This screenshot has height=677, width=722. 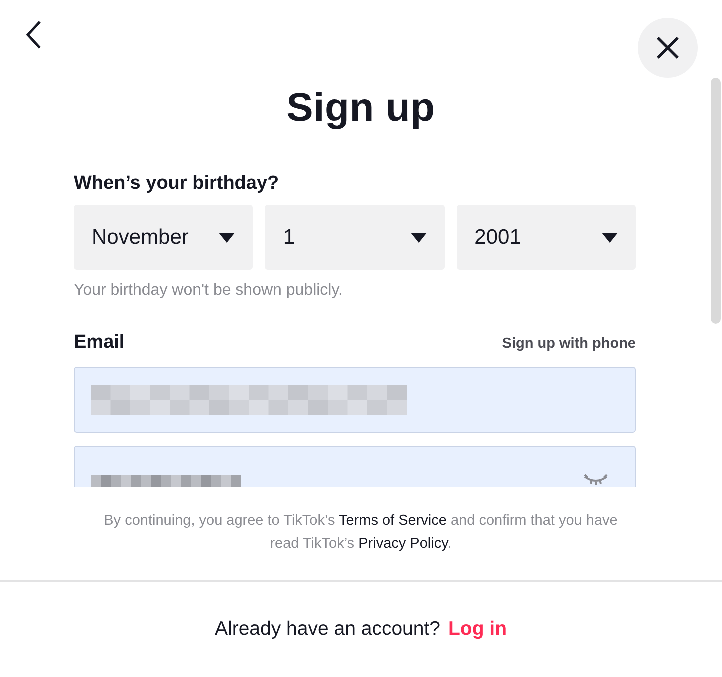 I want to click on footer-text: Already have an account?, so click(x=327, y=629).